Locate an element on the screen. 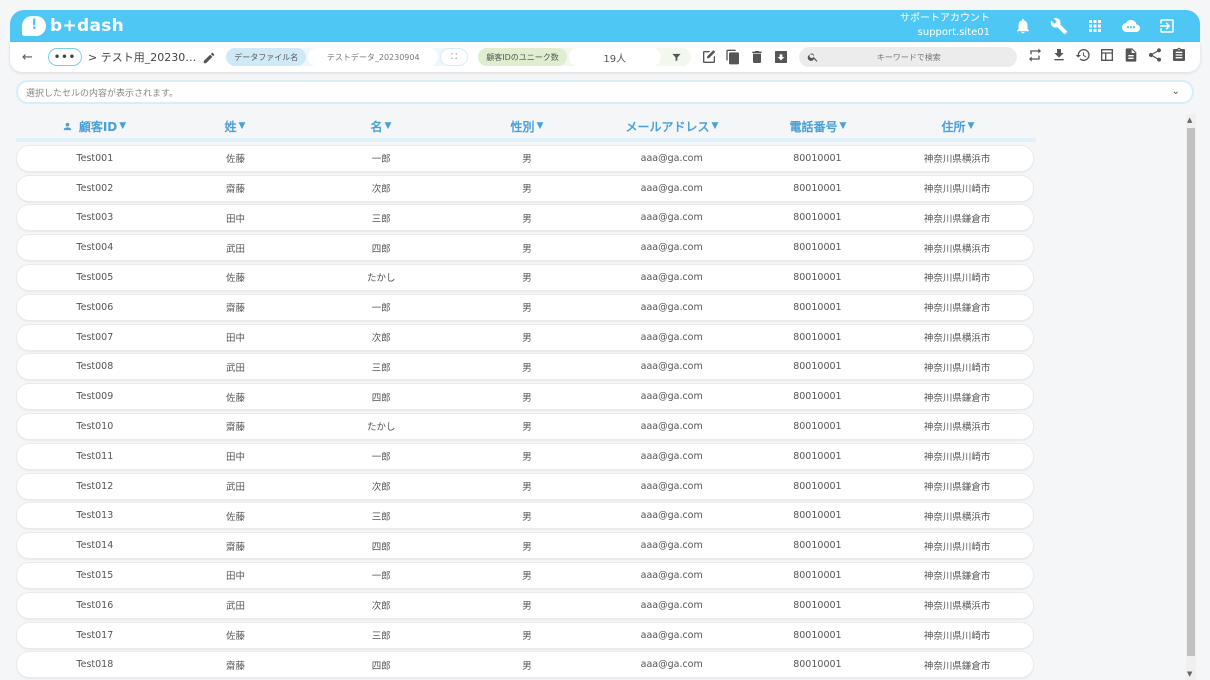 The height and width of the screenshot is (680, 1210). scroll-down-arrow-icon: ▼ is located at coordinates (1189, 674).